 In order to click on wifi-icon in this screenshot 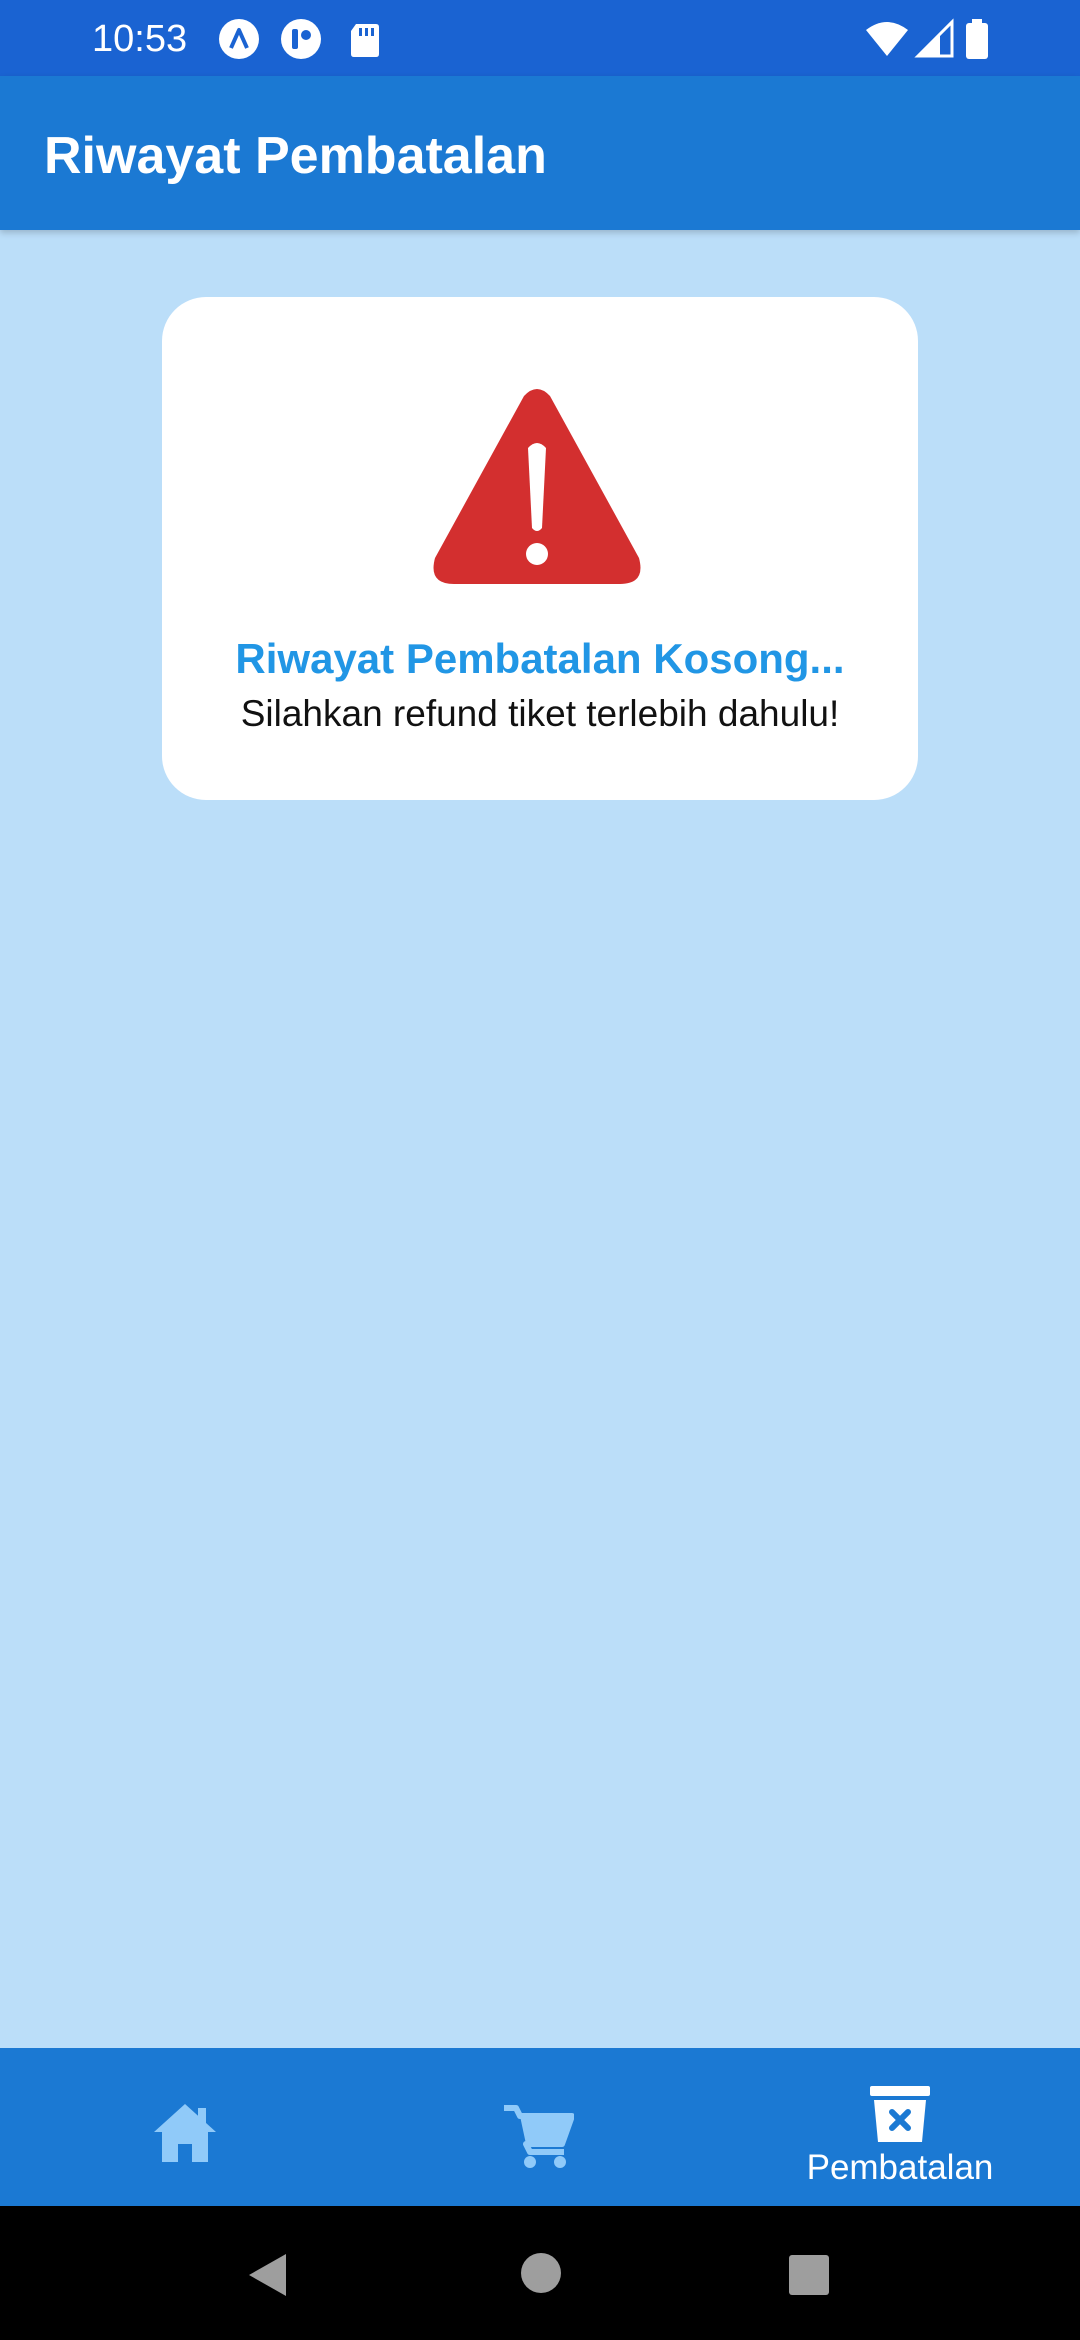, I will do `click(887, 39)`.